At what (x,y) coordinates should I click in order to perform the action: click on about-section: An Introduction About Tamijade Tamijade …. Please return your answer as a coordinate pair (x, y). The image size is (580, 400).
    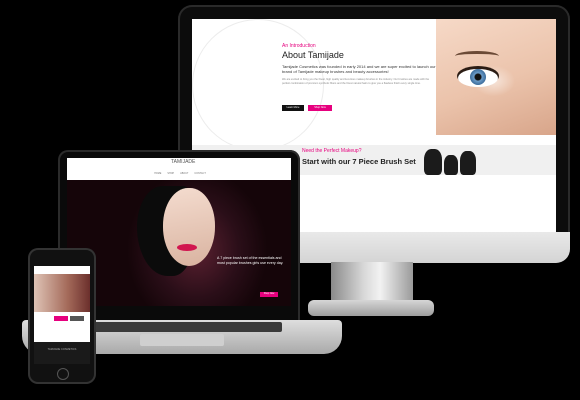
    Looking at the image, I should click on (362, 64).